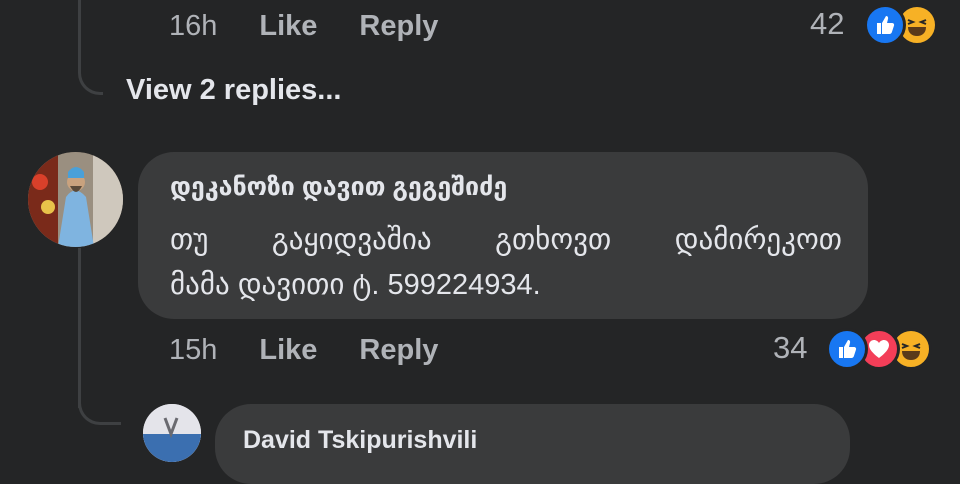 Image resolution: width=960 pixels, height=484 pixels. I want to click on thread-connector, so click(90, 67).